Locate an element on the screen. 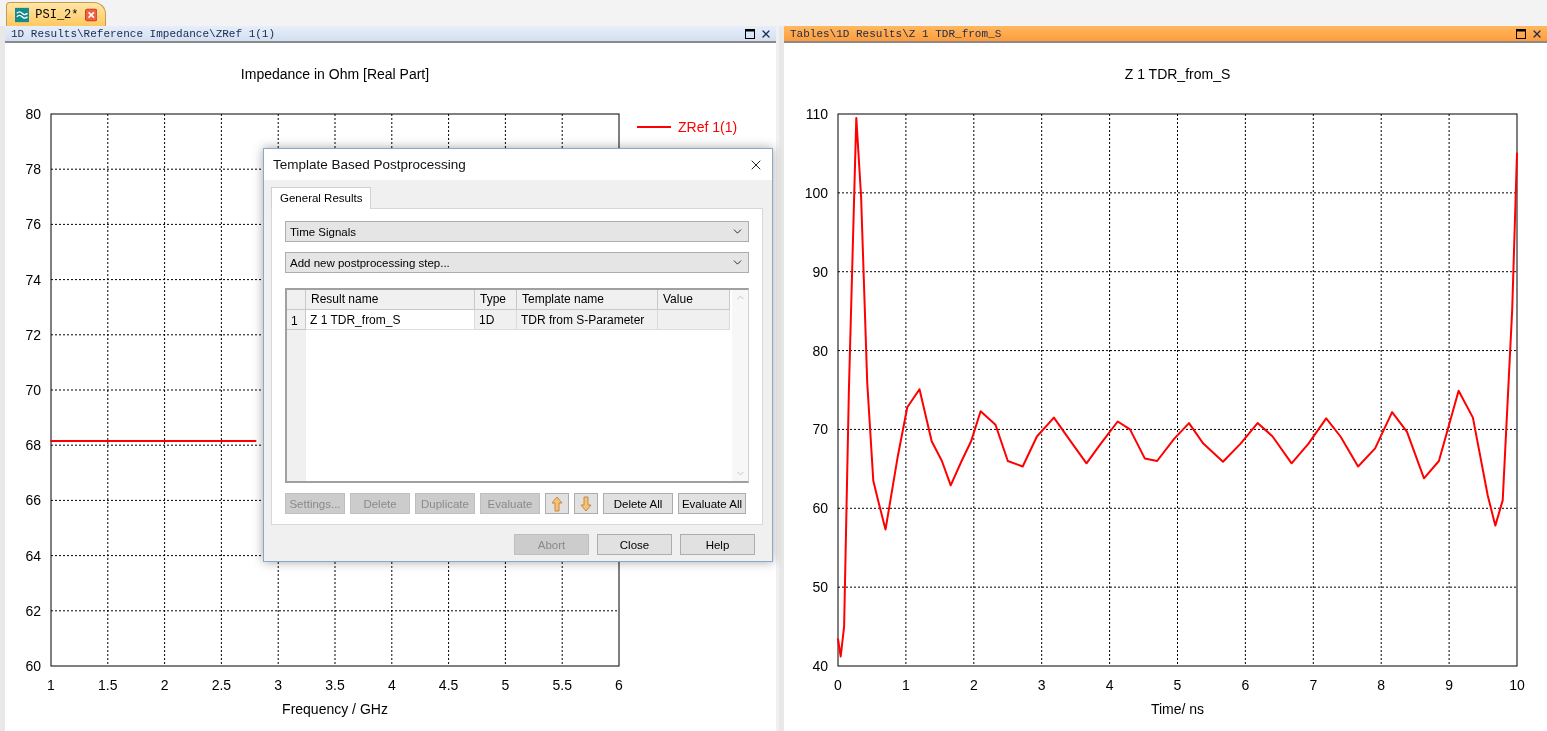 This screenshot has height=731, width=1547. column-header: Template name is located at coordinates (587, 300).